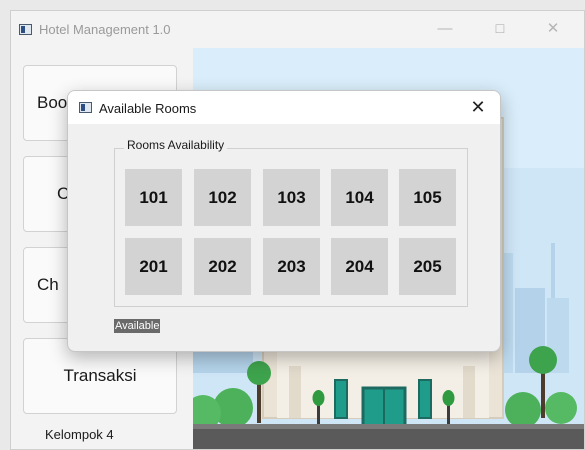  Describe the element at coordinates (105, 29) in the screenshot. I see `window-title: Hotel Management 1.0` at that location.